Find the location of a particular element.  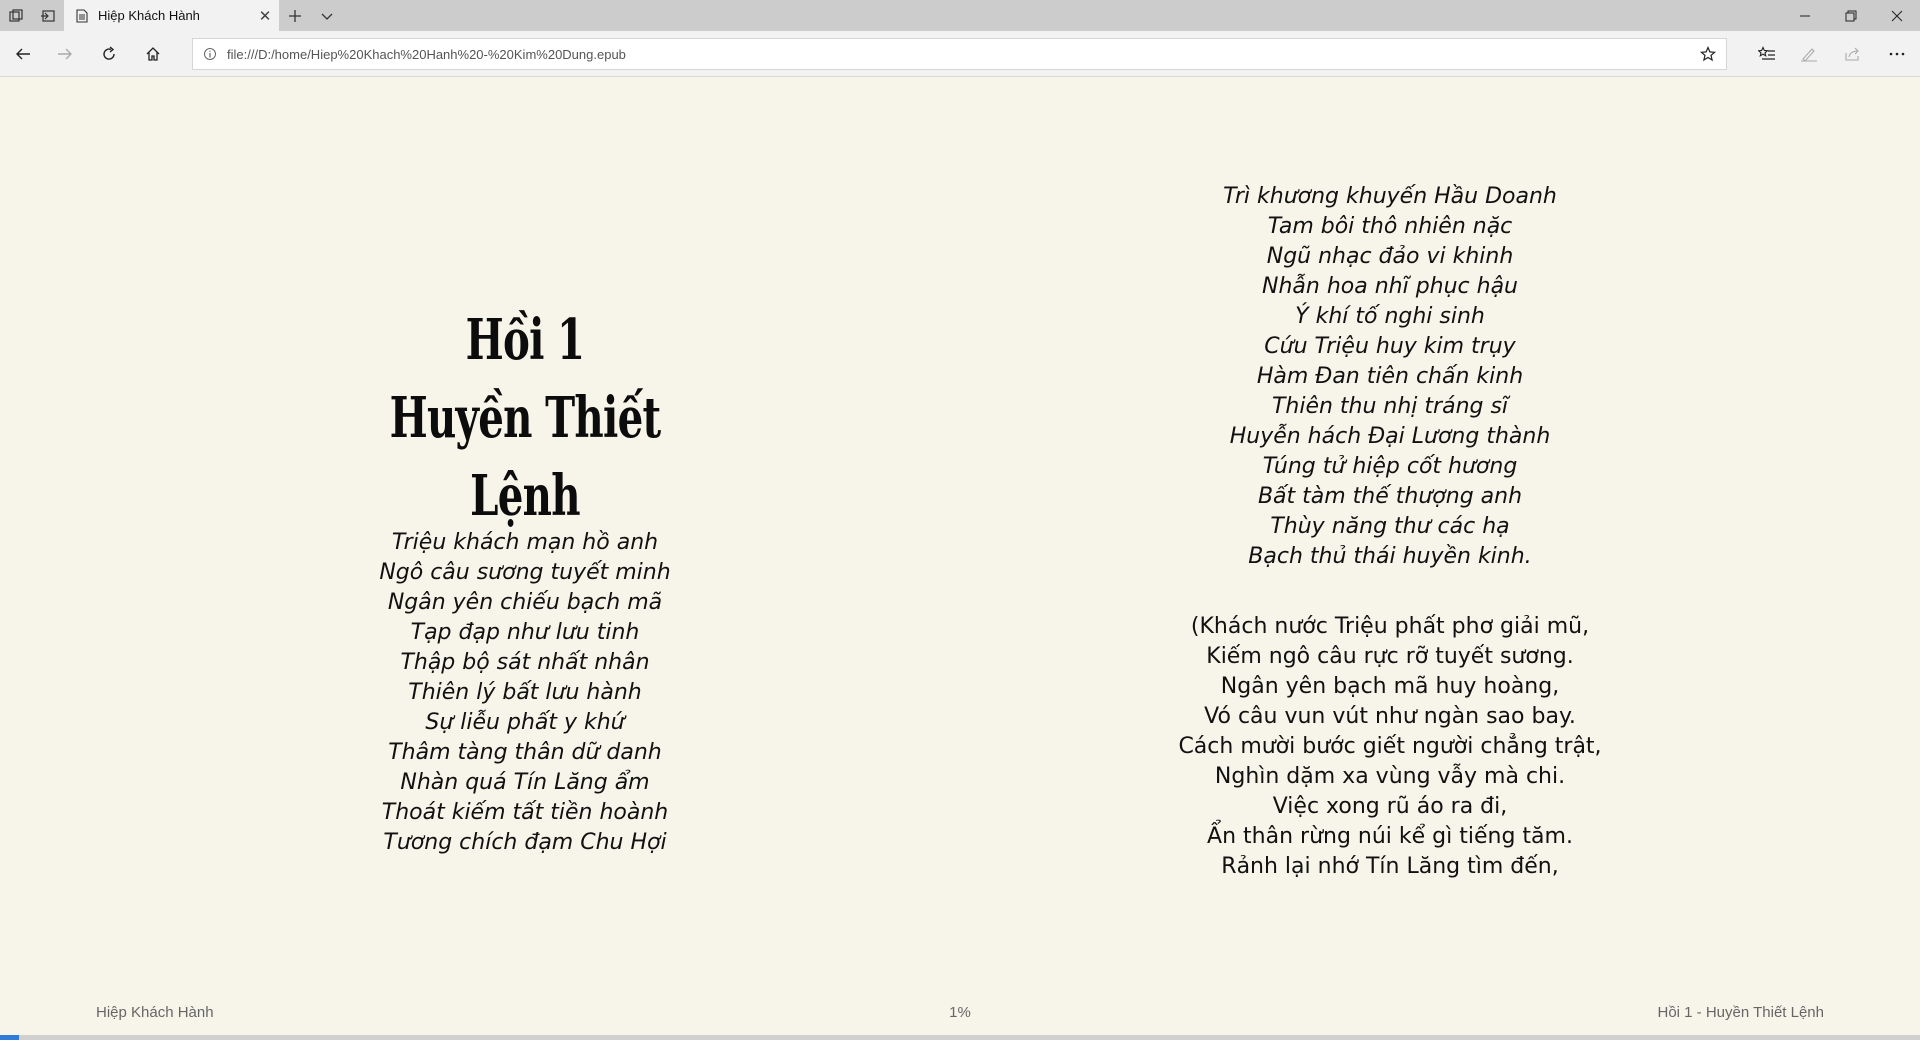

translation-line: Vó câu vun vút như ngàn sao bay. is located at coordinates (1390, 716).